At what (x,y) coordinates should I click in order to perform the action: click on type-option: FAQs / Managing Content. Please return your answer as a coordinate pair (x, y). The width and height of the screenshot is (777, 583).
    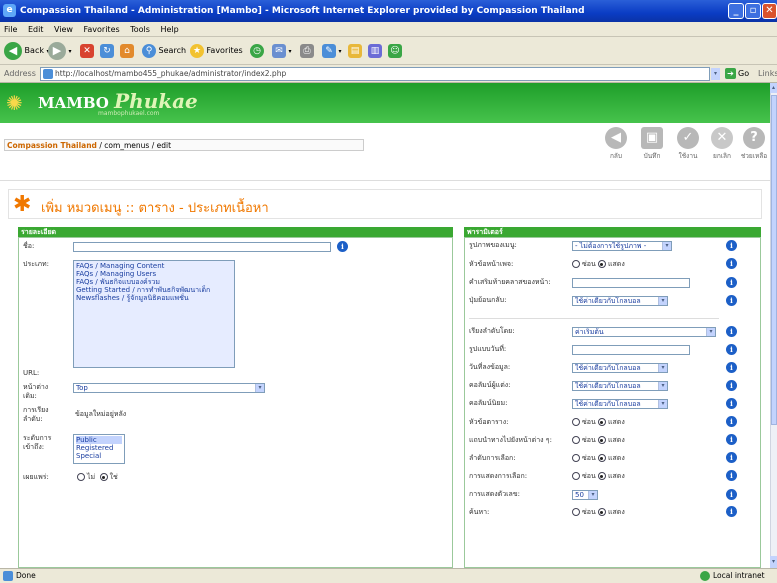
    Looking at the image, I should click on (154, 266).